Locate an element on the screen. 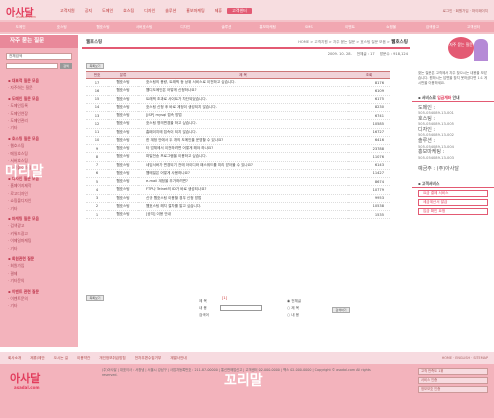 This screenshot has width=494, height=418. table-row: 13 웹호스팅 [JSP] mysql 접속 방법 6741 is located at coordinates (238, 116).